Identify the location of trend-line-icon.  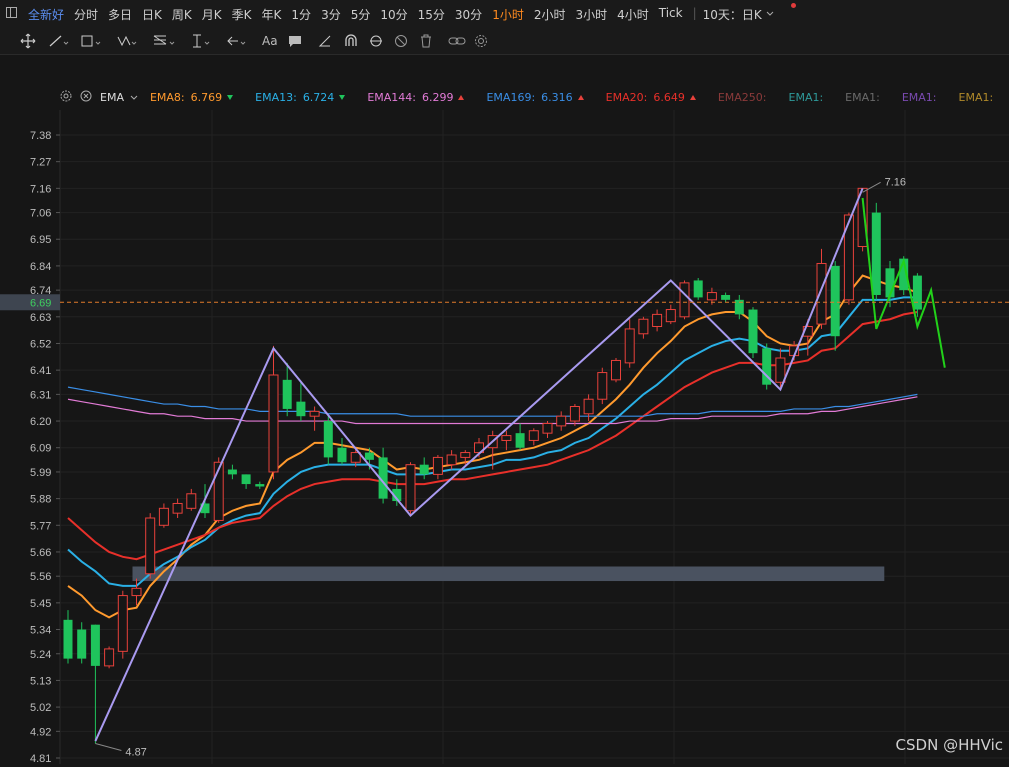
(59, 41).